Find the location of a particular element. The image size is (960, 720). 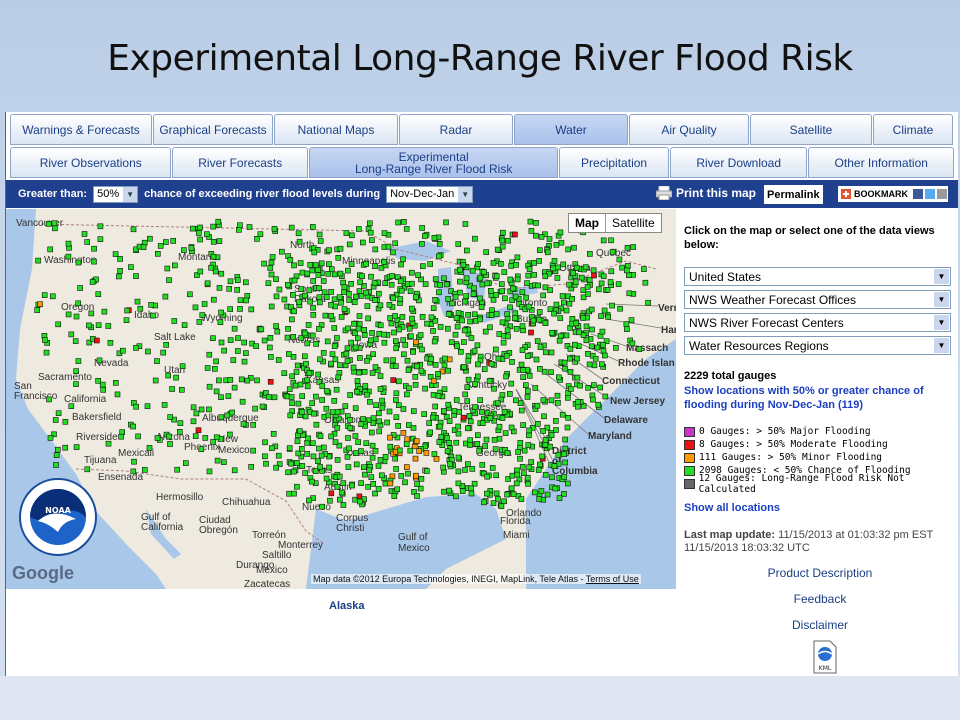

tab-climate: Climate is located at coordinates (913, 129).